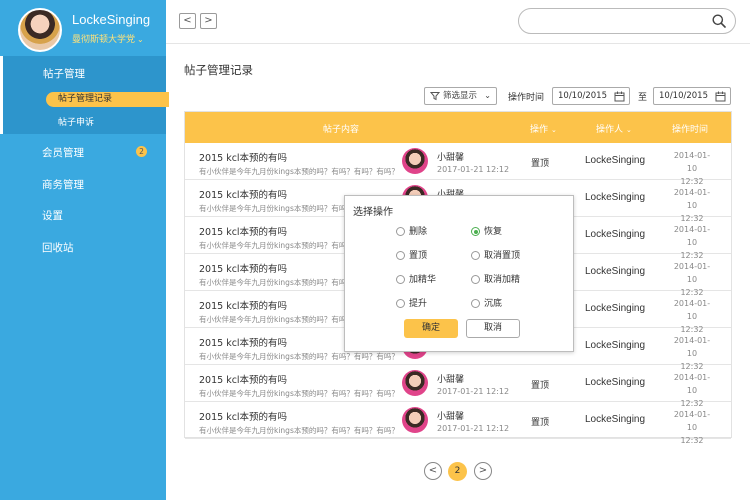  I want to click on sidebar-subitem-post-records: 帖子管理记录, so click(107, 99).